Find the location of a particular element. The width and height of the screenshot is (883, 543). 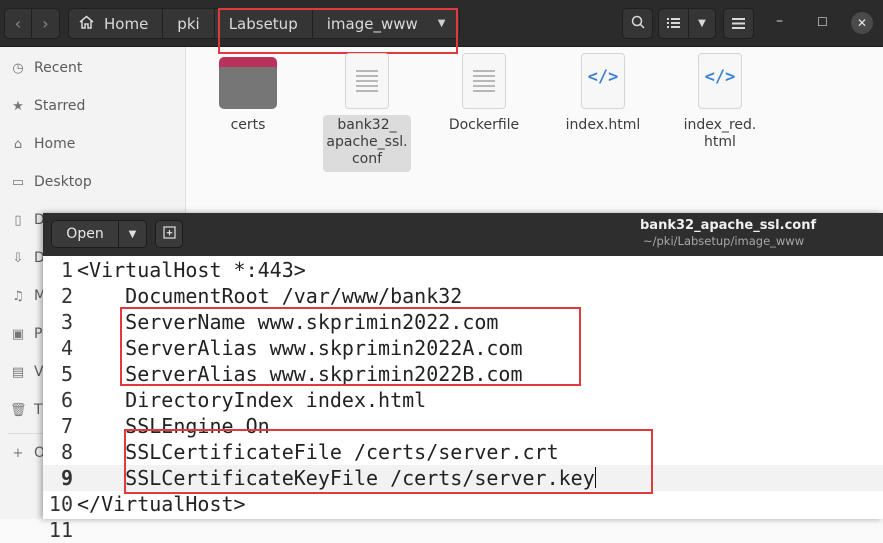

code-line: 1 <VirtualHost *:443> is located at coordinates (463, 270).